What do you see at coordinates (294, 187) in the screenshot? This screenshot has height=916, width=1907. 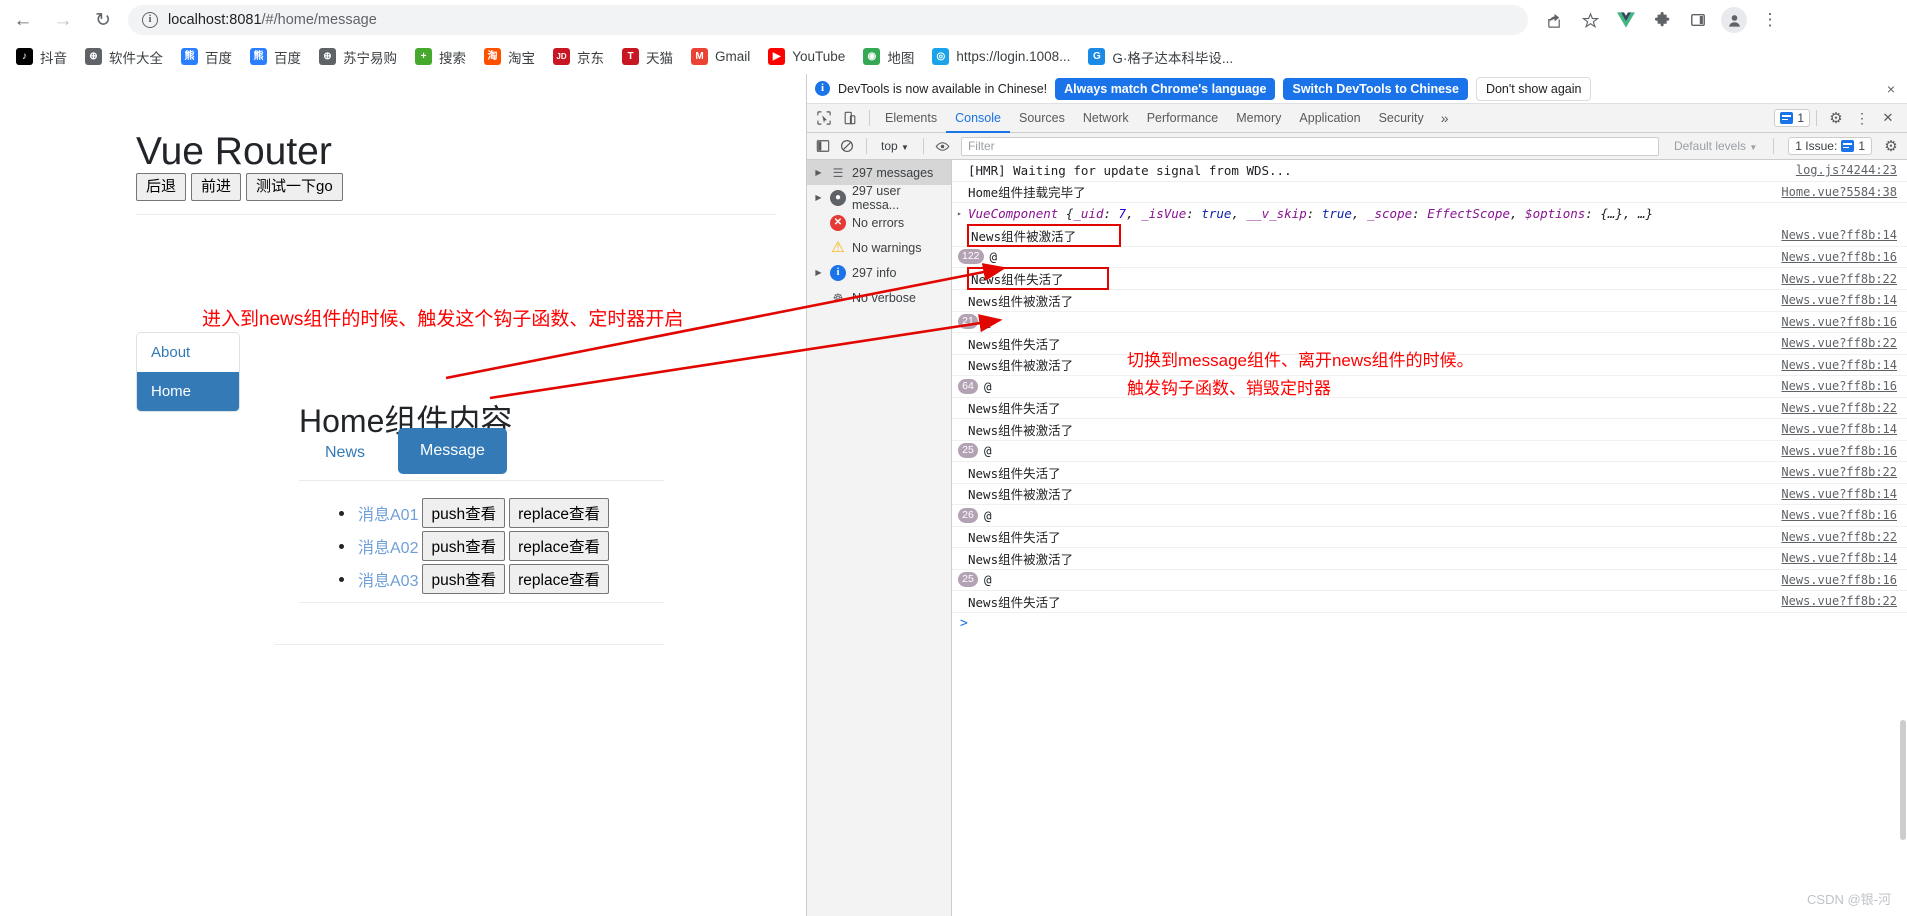 I see `router-button-2: 测试一下go` at bounding box center [294, 187].